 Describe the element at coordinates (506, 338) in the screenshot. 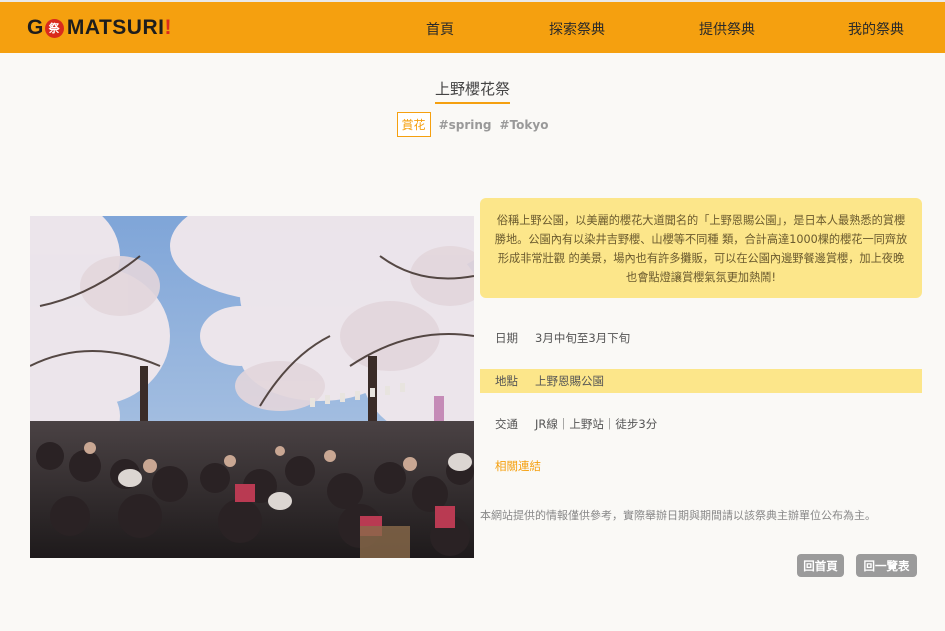

I see `info-key: 日期` at that location.